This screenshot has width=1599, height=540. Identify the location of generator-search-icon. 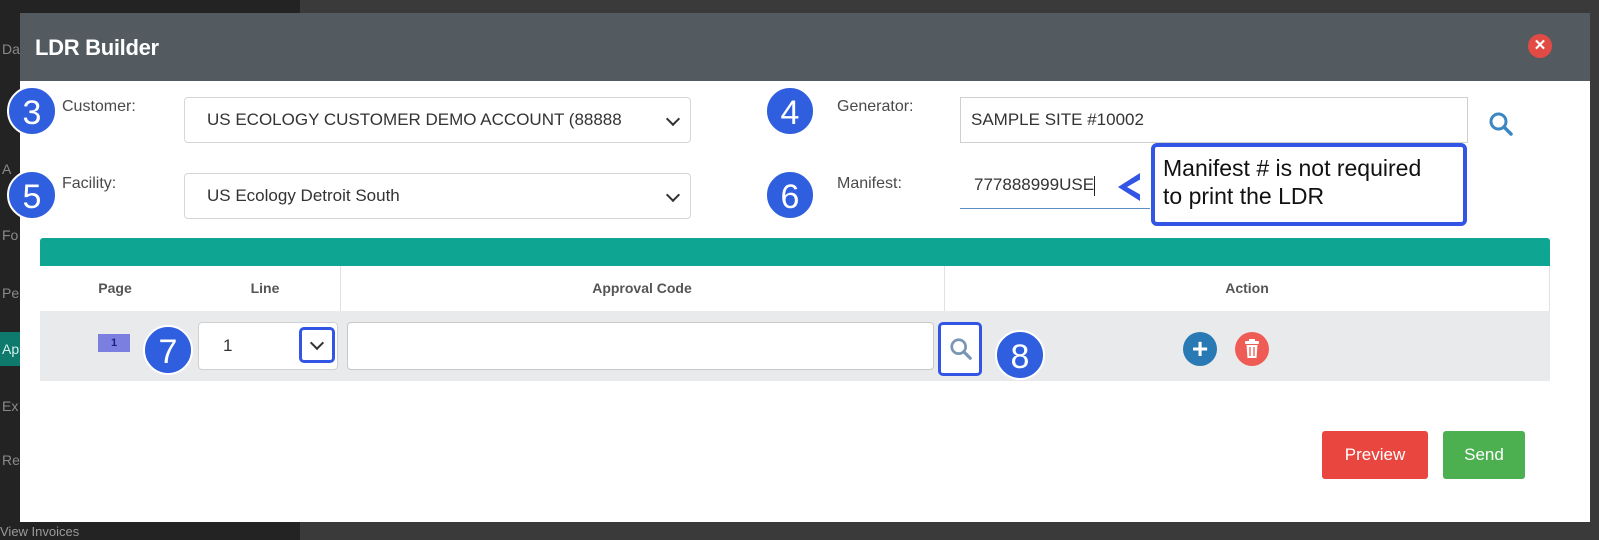
(1501, 126).